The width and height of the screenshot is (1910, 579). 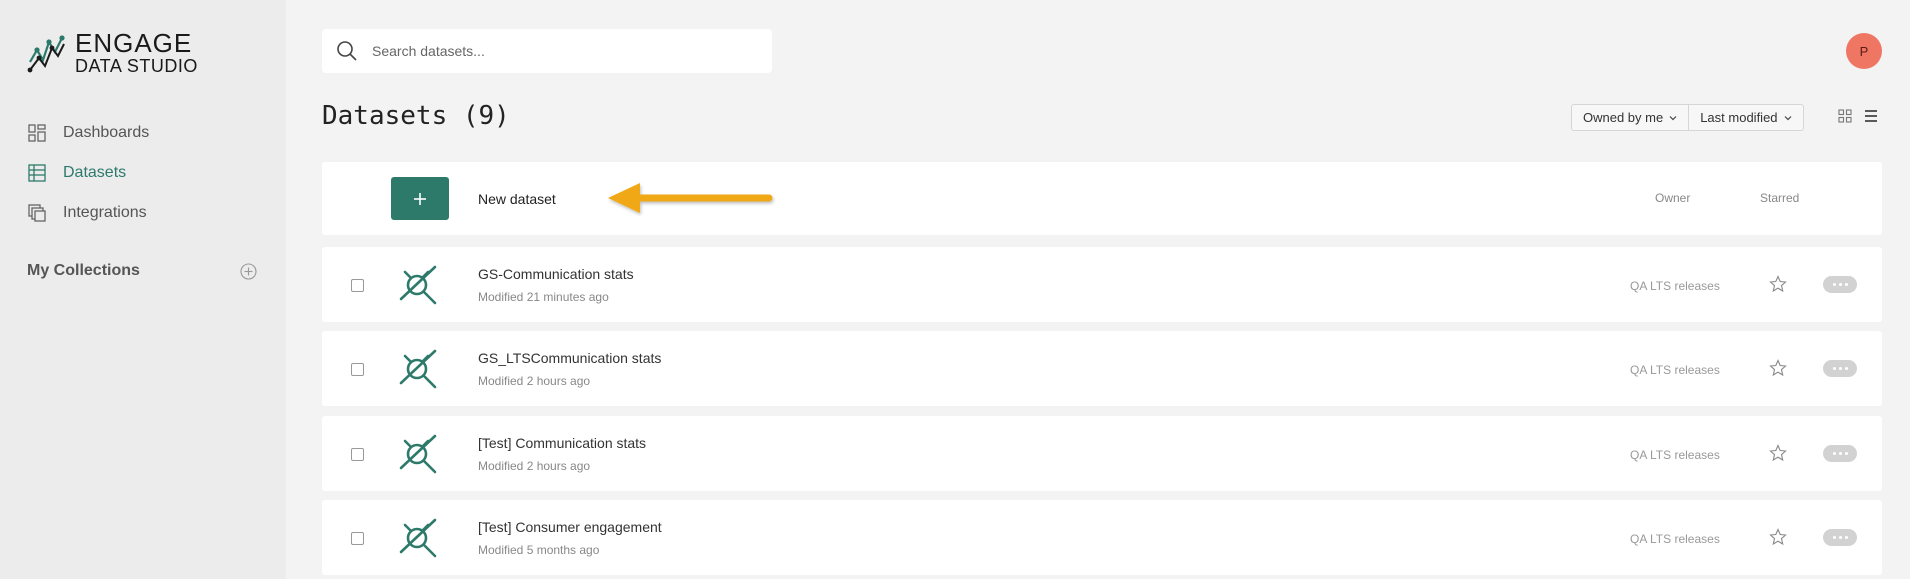 I want to click on avatar: P, so click(x=1864, y=51).